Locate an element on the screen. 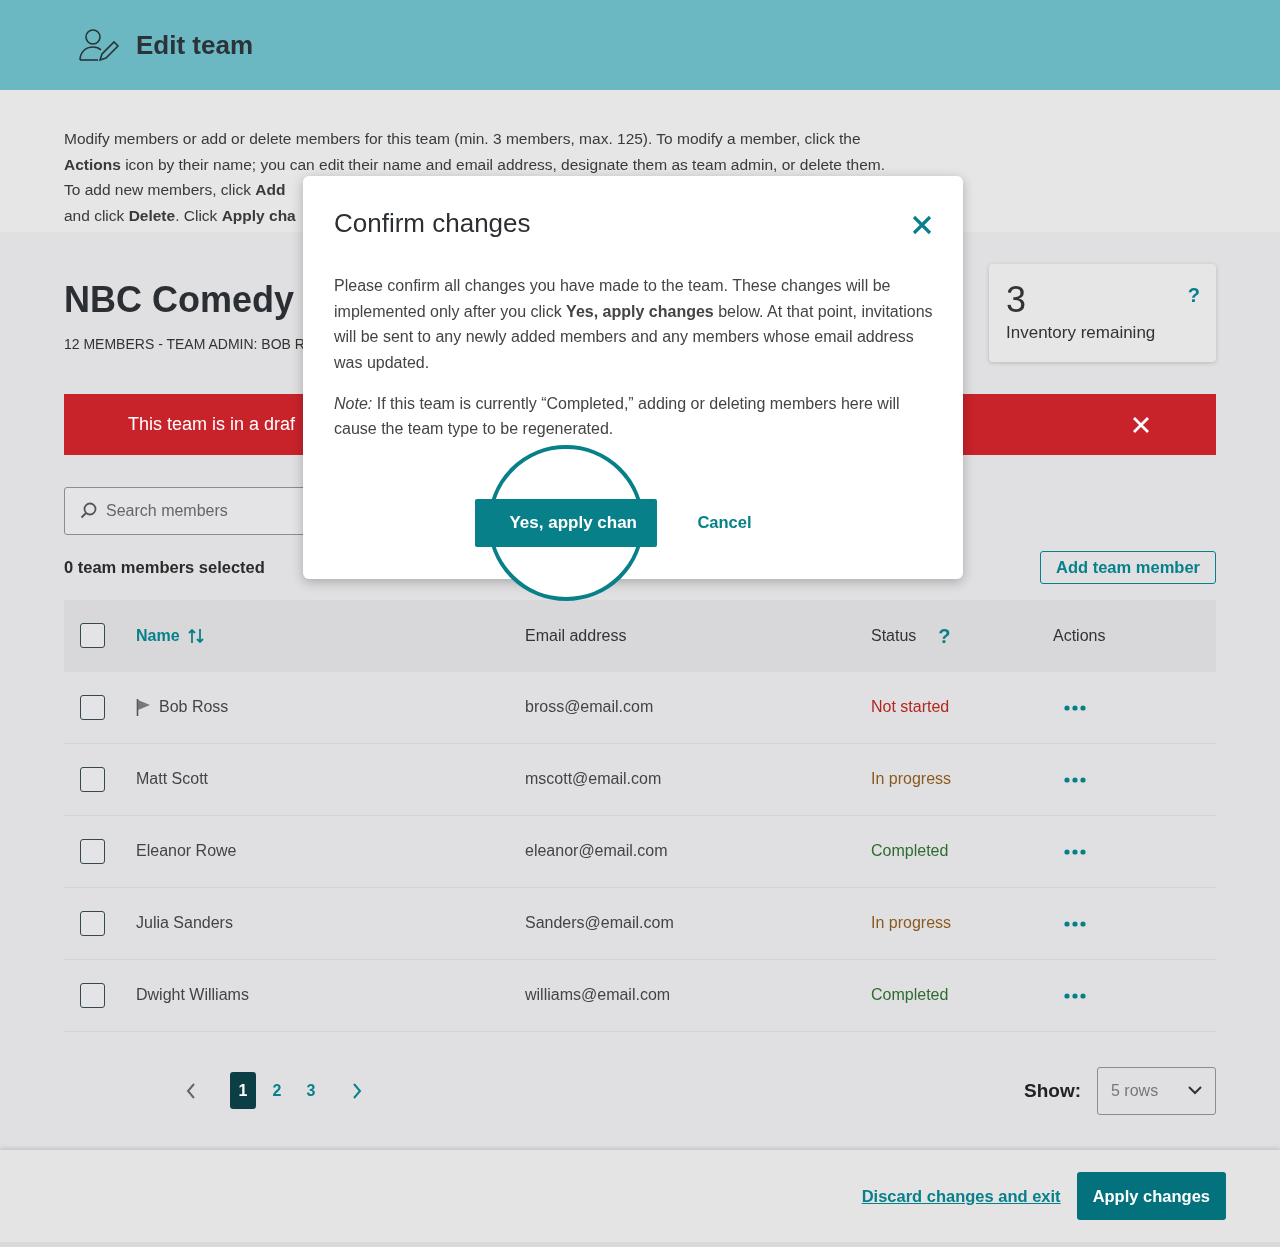  team-name: NBC Comedy is located at coordinates (180, 300).